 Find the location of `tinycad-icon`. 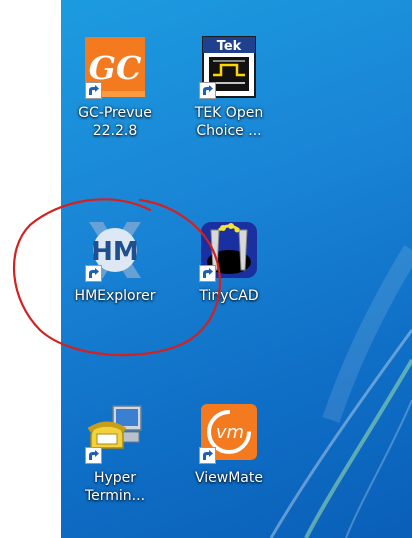

tinycad-icon is located at coordinates (229, 250).